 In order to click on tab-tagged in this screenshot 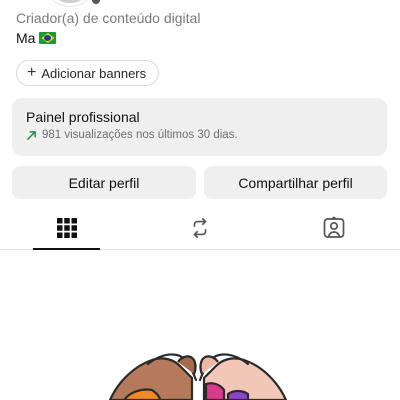, I will do `click(333, 227)`.